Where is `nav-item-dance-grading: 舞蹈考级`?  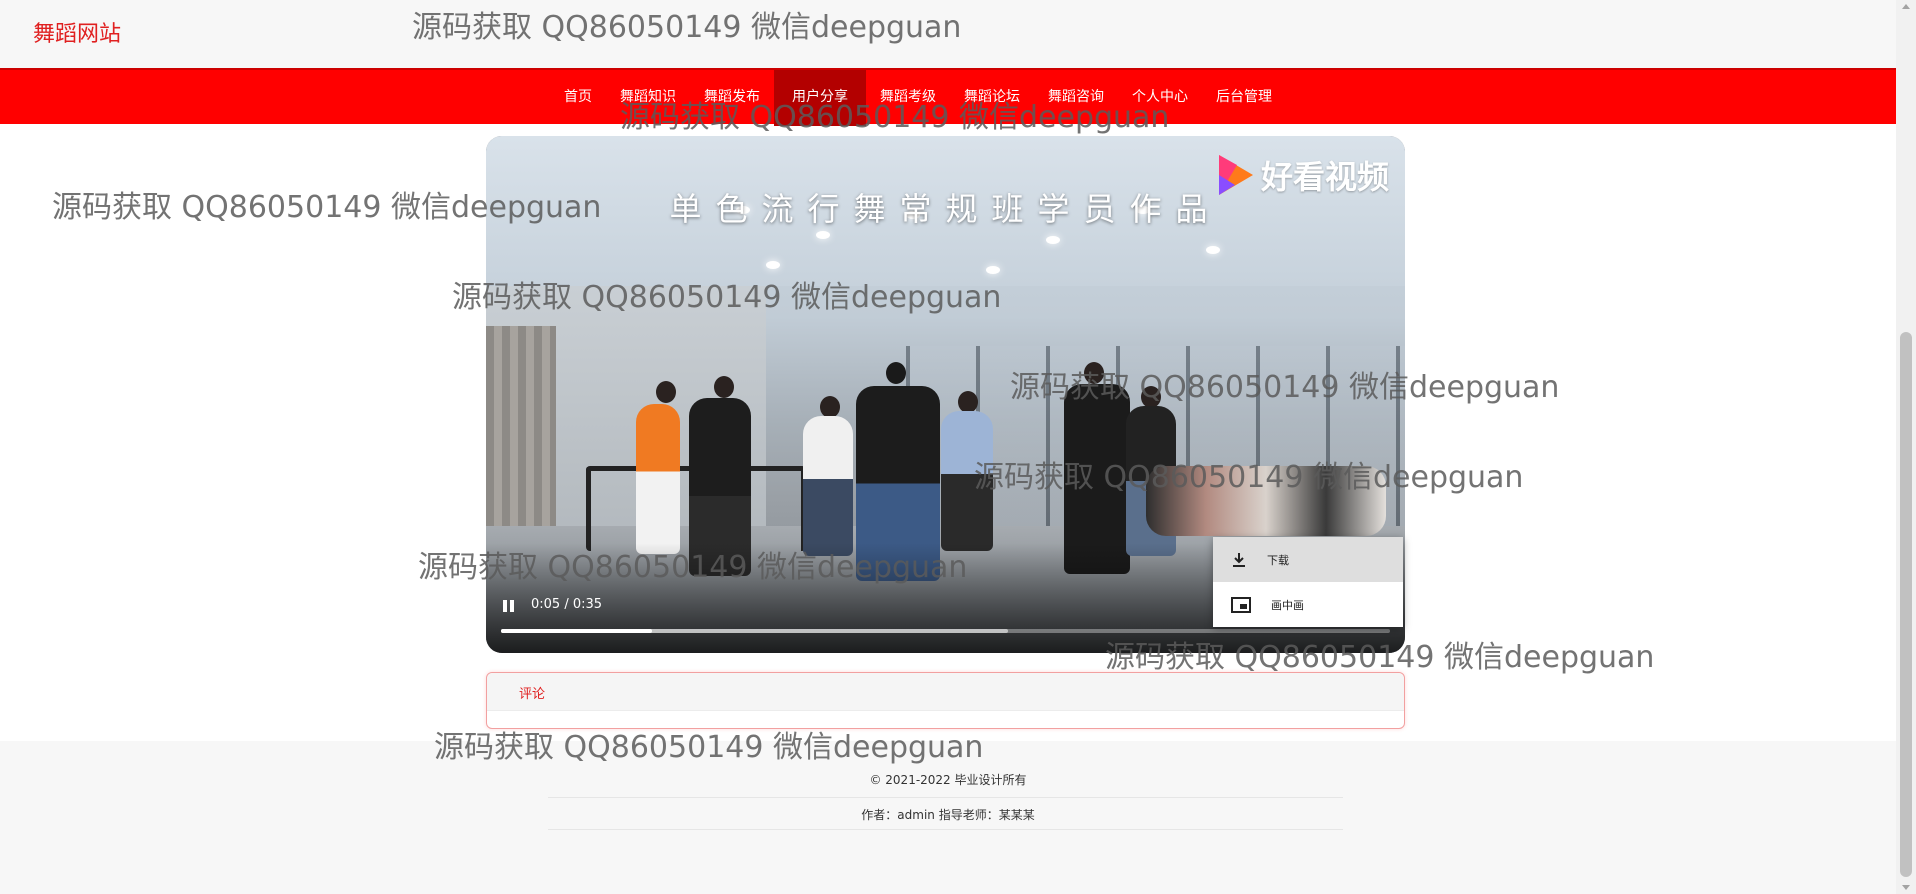 nav-item-dance-grading: 舞蹈考级 is located at coordinates (908, 98).